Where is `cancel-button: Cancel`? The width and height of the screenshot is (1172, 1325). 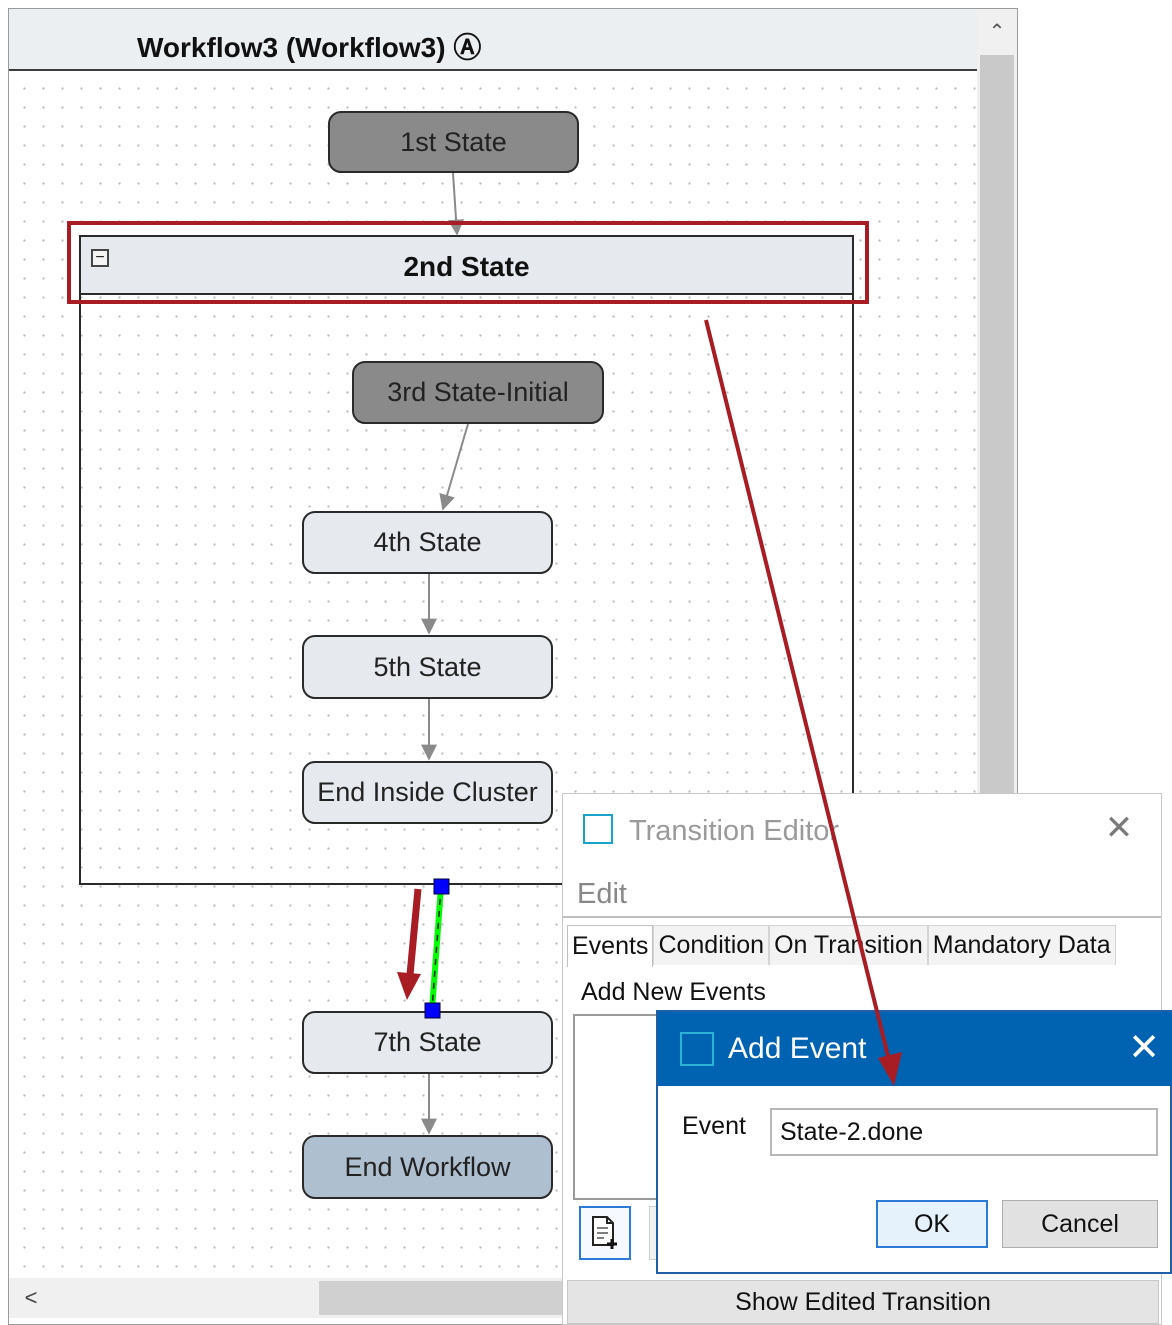
cancel-button: Cancel is located at coordinates (1080, 1224).